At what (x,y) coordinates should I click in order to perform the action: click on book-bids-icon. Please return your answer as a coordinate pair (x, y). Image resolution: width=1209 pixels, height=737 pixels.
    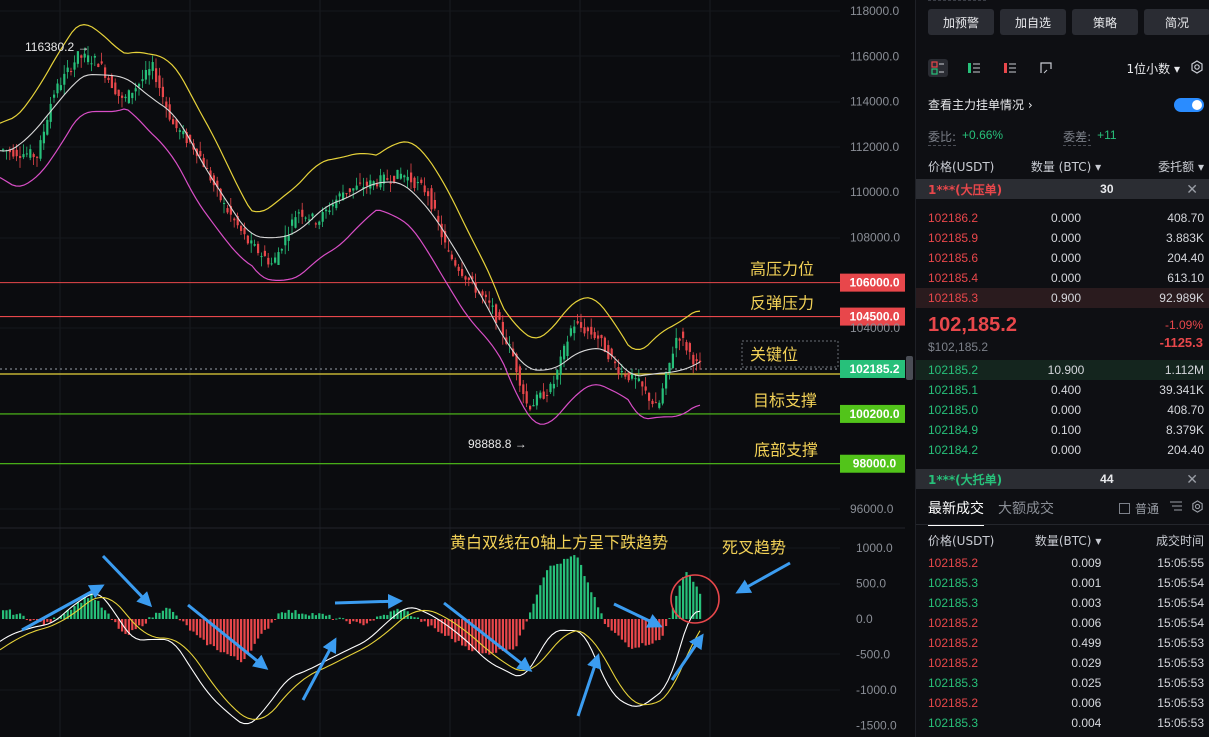
    Looking at the image, I should click on (974, 68).